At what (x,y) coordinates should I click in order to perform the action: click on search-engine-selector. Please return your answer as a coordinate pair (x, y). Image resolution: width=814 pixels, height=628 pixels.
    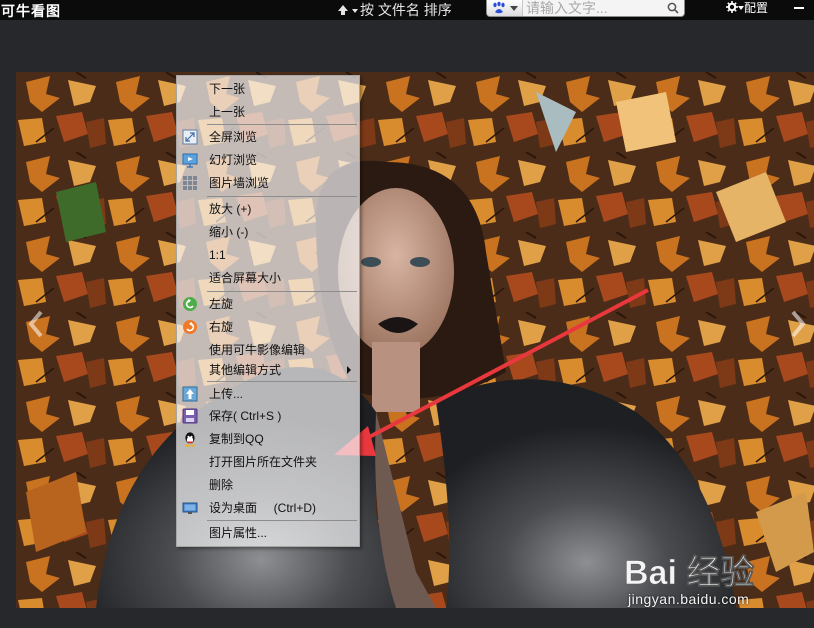
    Looking at the image, I should click on (505, 8).